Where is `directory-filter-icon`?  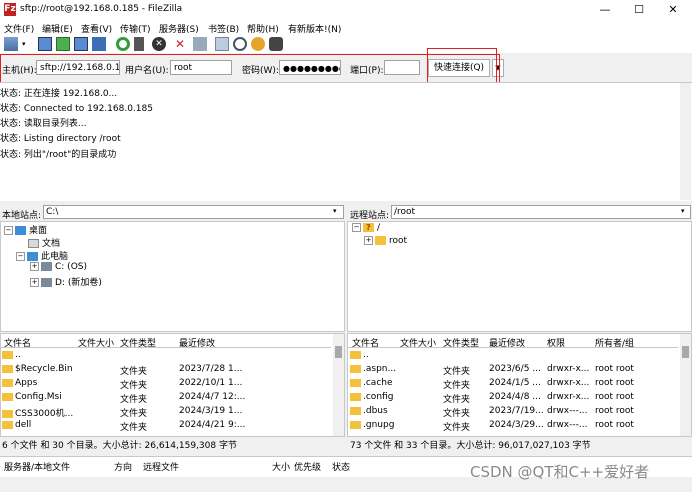
directory-filter-icon is located at coordinates (222, 44).